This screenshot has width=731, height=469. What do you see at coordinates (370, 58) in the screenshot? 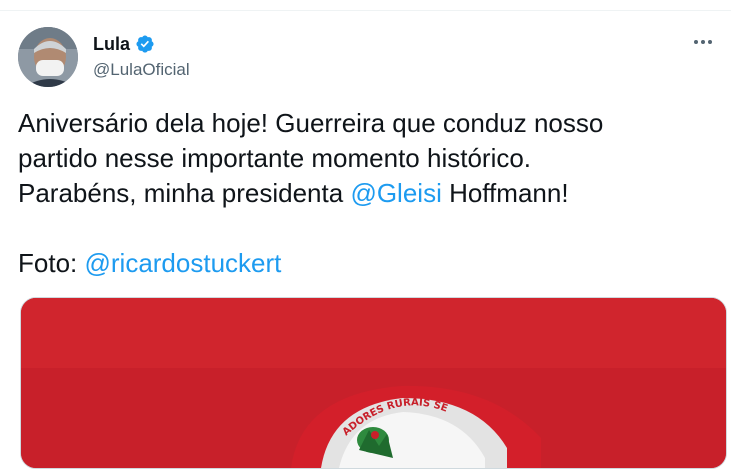
I see `tweet-header: Lula @LulaOficial` at bounding box center [370, 58].